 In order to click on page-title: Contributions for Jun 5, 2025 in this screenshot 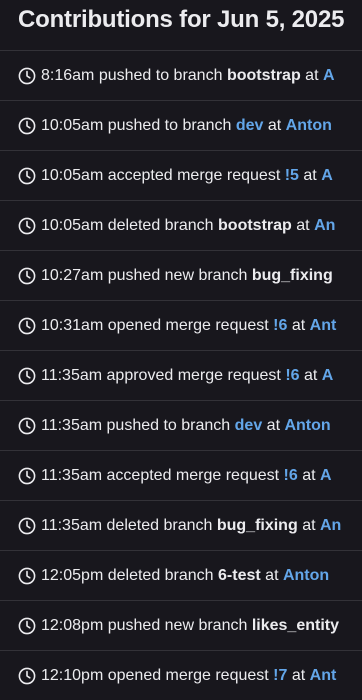, I will do `click(181, 19)`.